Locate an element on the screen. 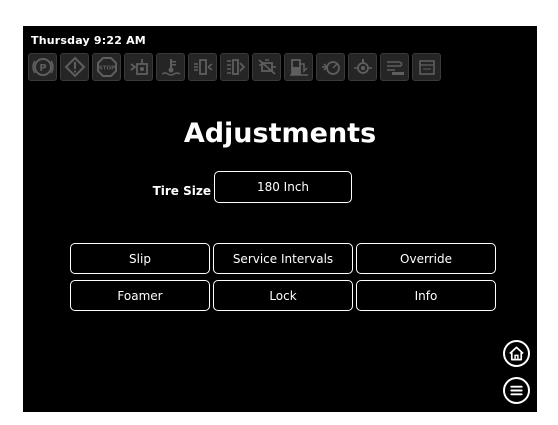  parking-brake-icon: P is located at coordinates (42, 67).